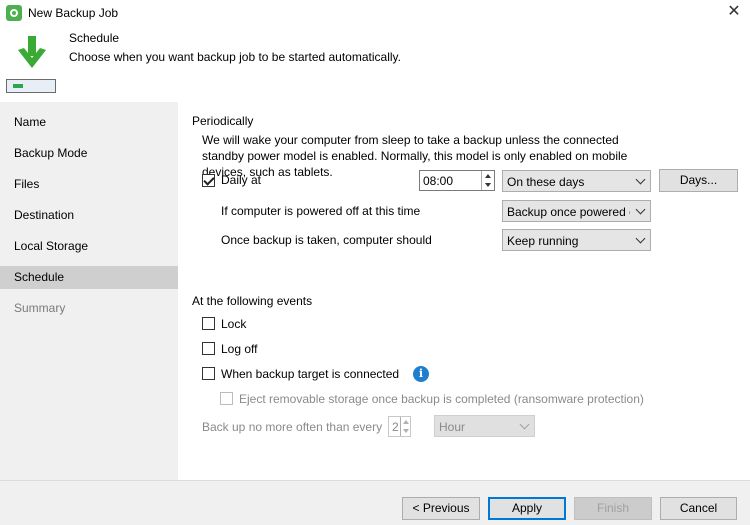  What do you see at coordinates (32, 52) in the screenshot?
I see `download-arrow-icon` at bounding box center [32, 52].